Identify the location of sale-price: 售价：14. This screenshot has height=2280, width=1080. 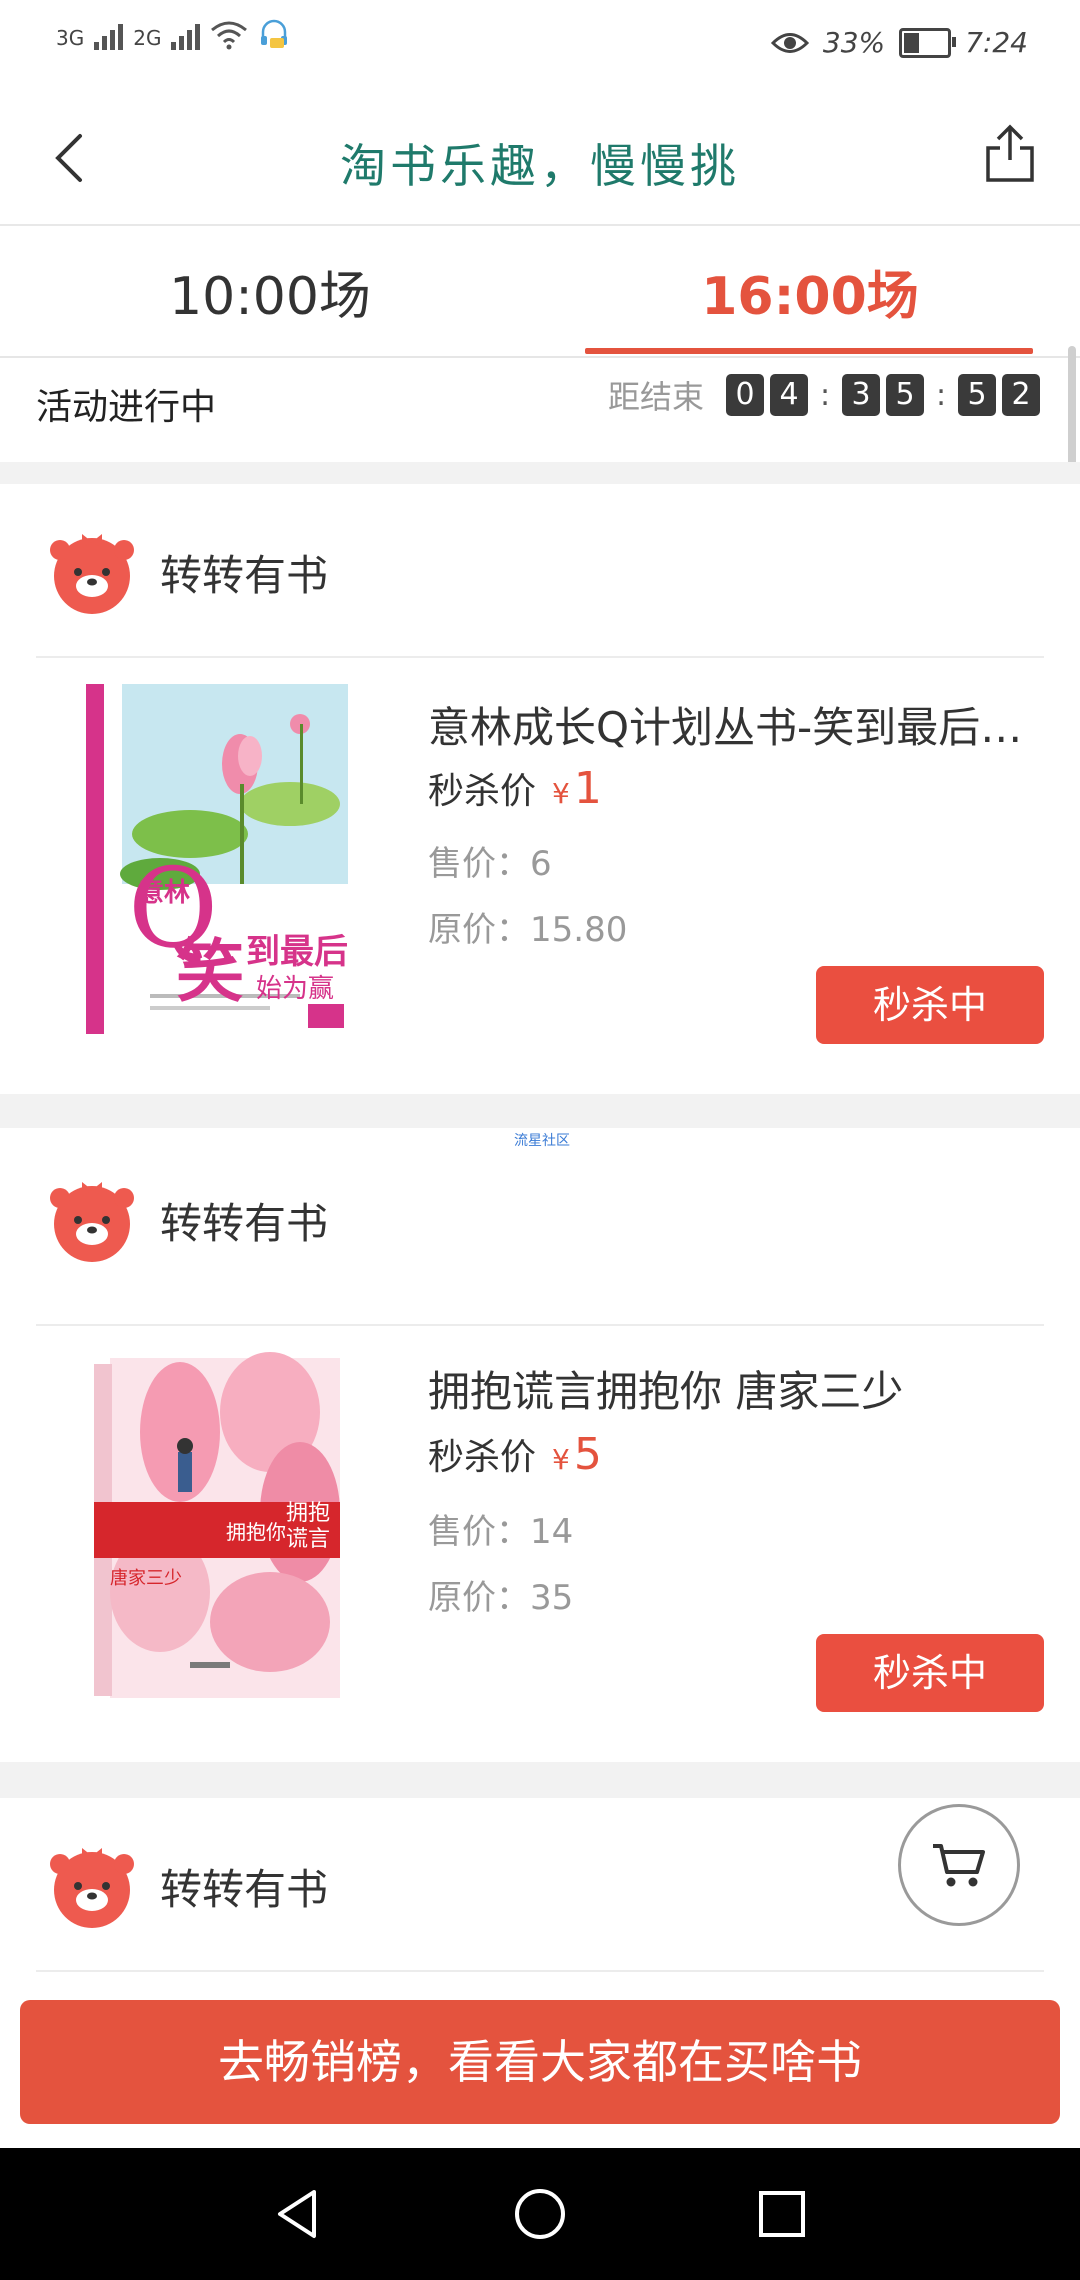
(501, 1532).